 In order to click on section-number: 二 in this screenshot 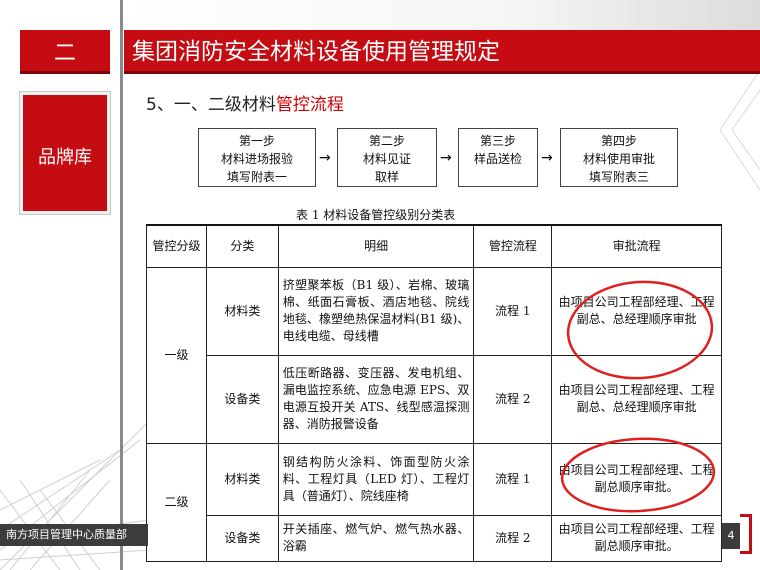, I will do `click(64, 53)`.